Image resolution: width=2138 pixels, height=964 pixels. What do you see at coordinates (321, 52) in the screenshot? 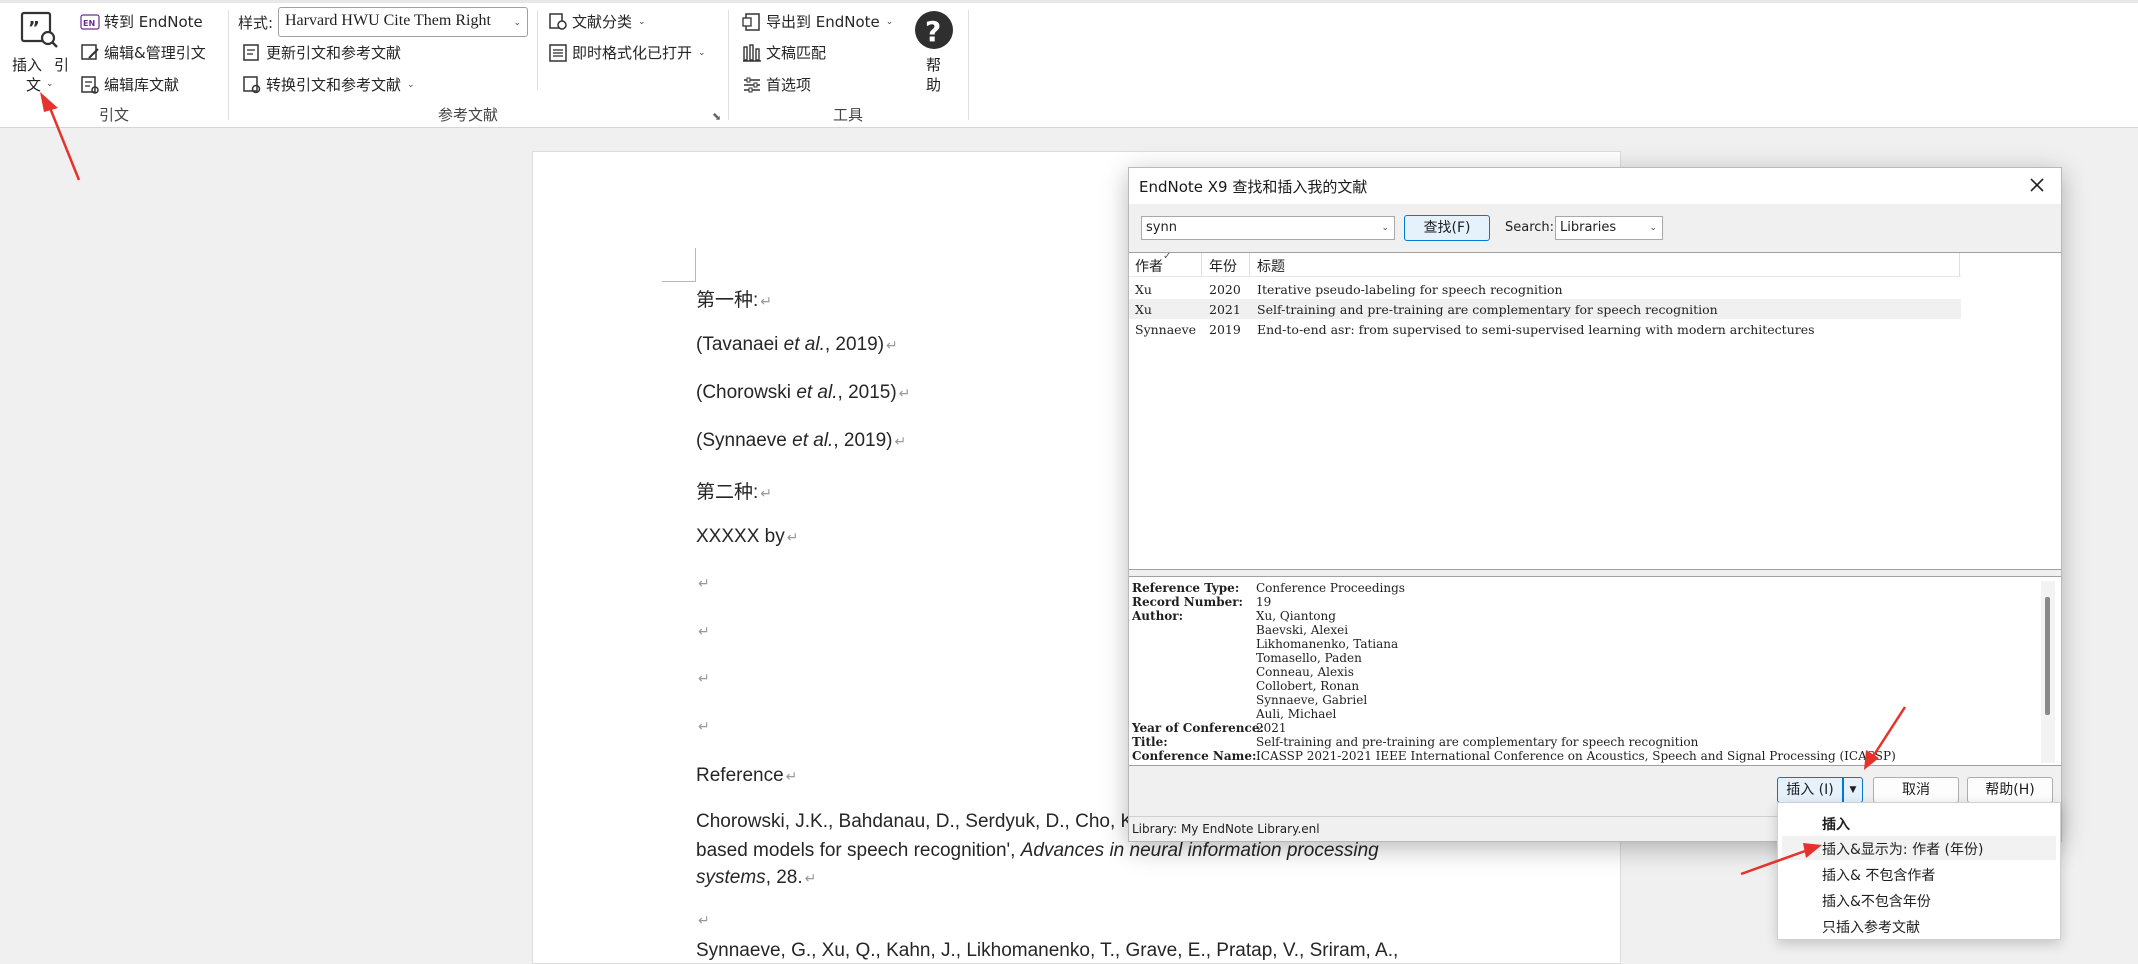
I see `update-citations-button: 更新引文和参考文献` at bounding box center [321, 52].